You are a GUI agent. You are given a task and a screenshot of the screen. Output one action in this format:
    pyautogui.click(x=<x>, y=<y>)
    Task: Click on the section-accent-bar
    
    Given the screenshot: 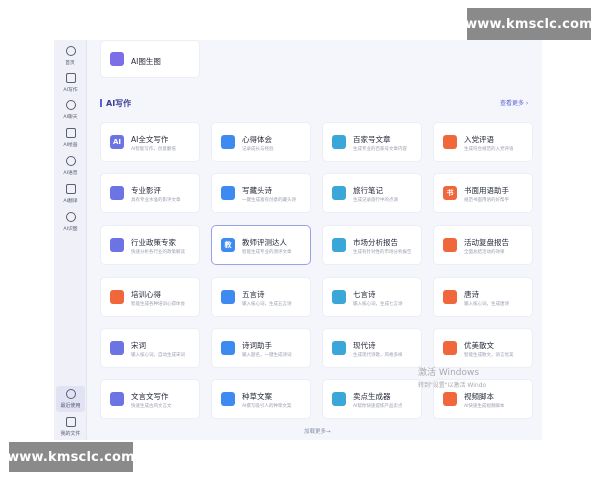 What is the action you would take?
    pyautogui.click(x=101, y=103)
    